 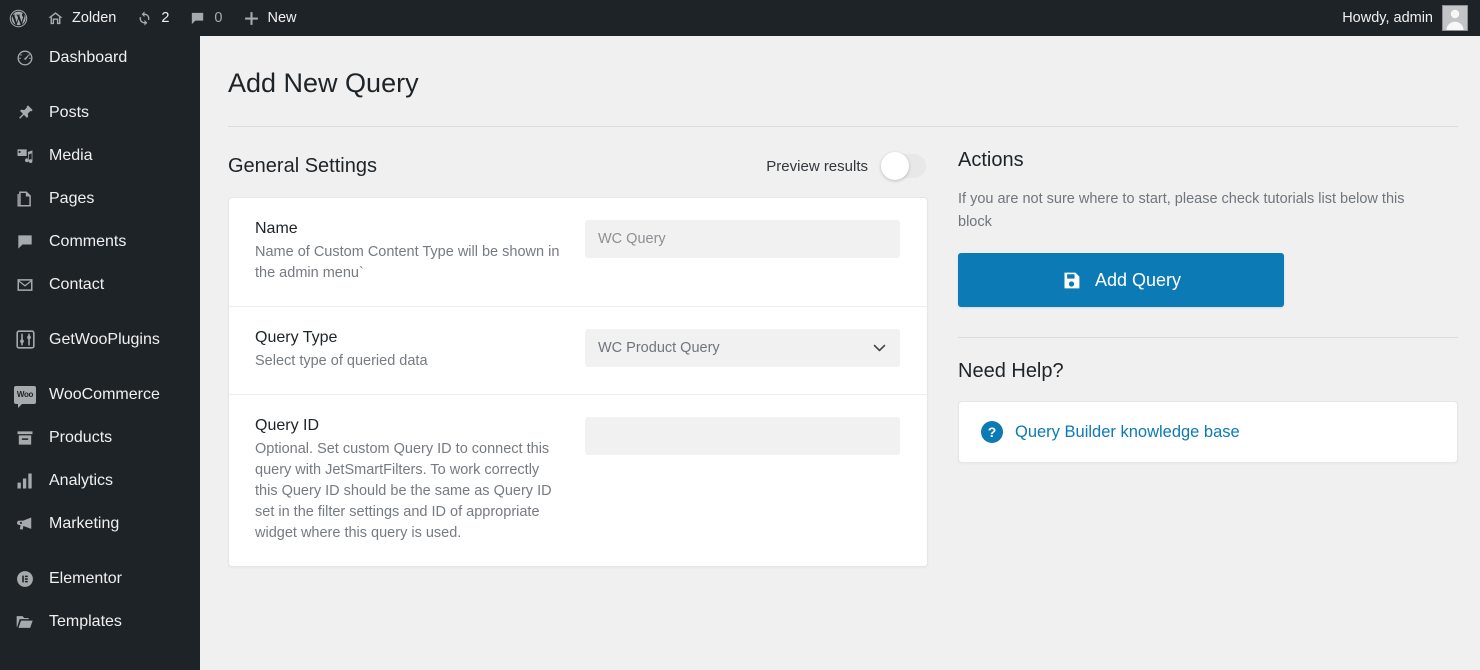 I want to click on general-settings-header: General Settings Preview results, so click(x=578, y=166).